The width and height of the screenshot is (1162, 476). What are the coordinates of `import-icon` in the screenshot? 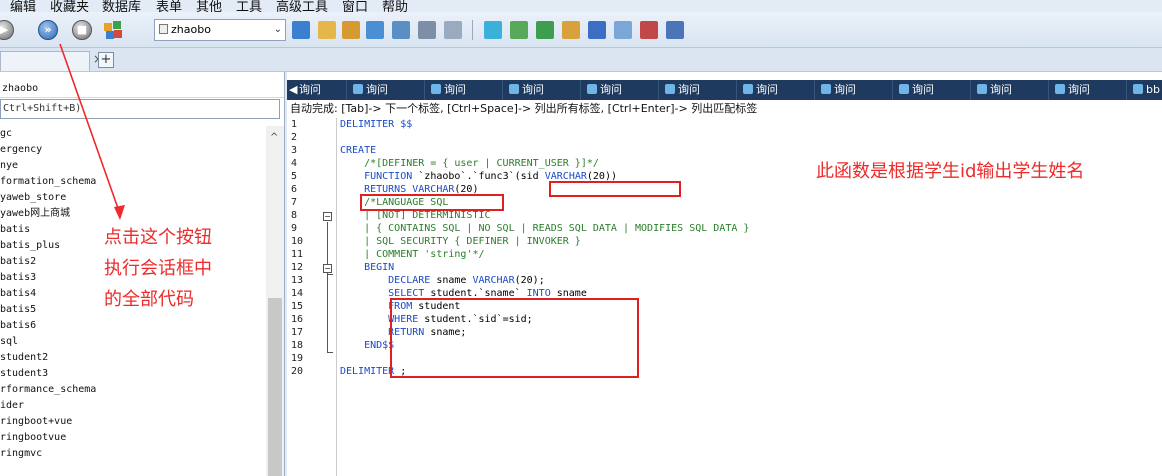 It's located at (597, 30).